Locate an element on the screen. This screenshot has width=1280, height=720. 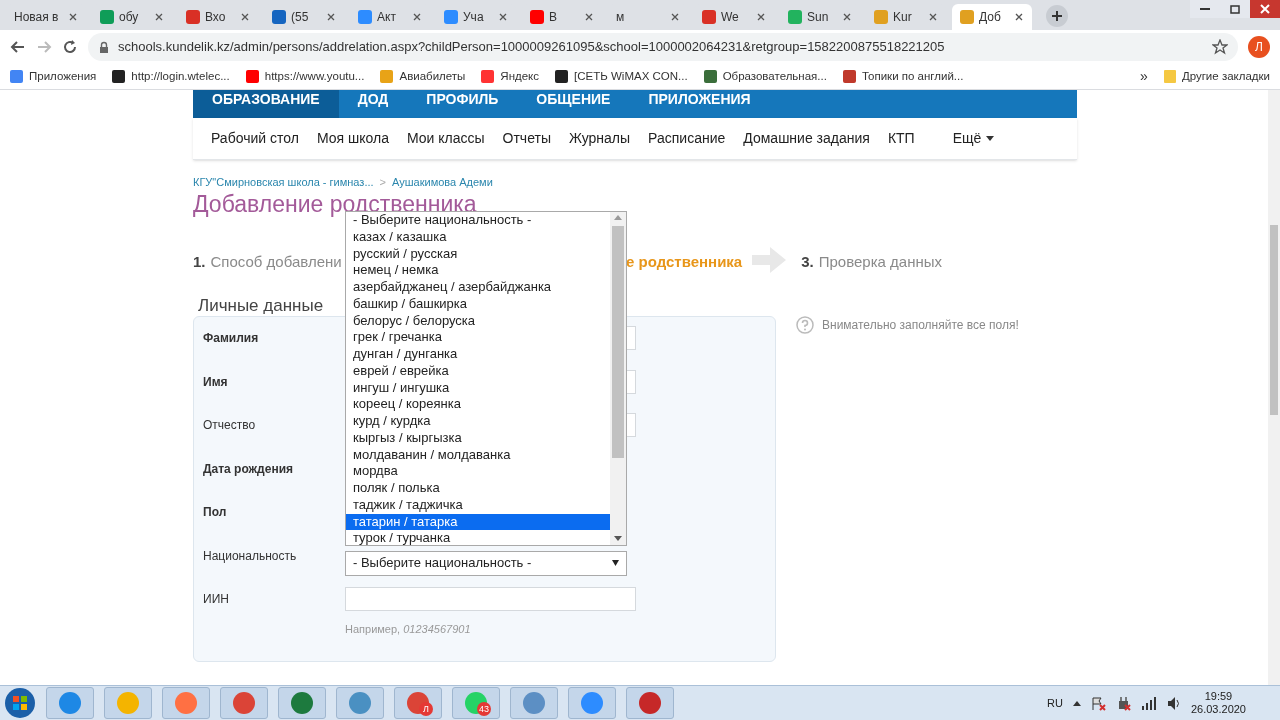
nav-link: Журналы is located at coordinates (599, 138).